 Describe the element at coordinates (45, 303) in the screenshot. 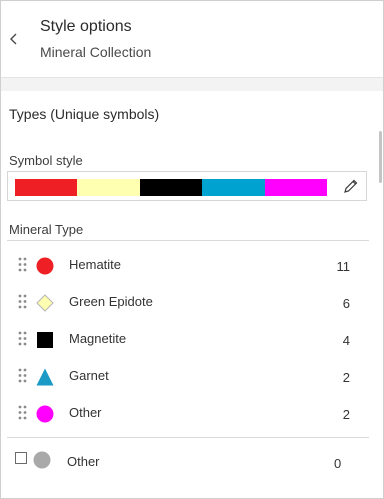

I see `diamond-symbol-icon` at that location.